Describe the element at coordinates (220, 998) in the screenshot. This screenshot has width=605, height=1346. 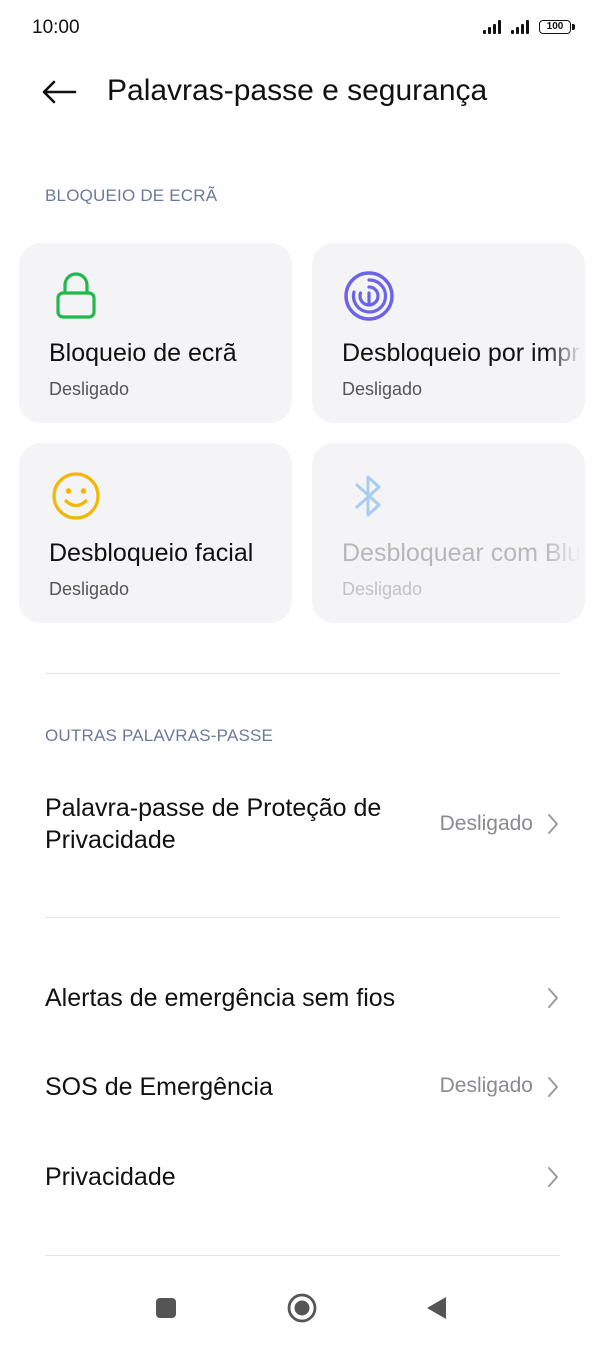
I see `item-label: Alertas de emergência sem fios` at that location.